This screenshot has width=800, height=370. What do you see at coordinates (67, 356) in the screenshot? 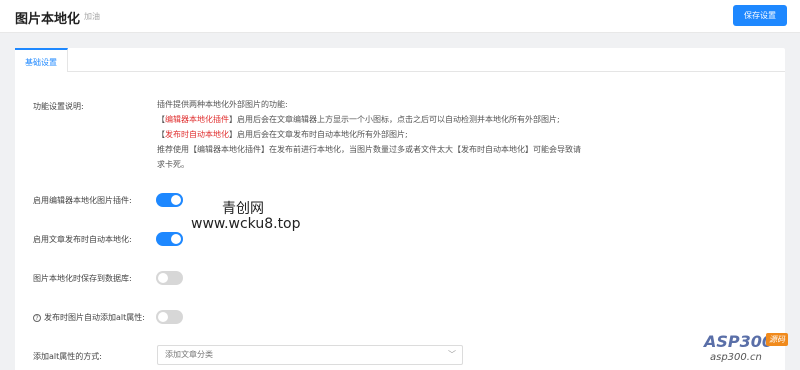
I see `alt-method-label: 添加alt属性的方式:` at bounding box center [67, 356].